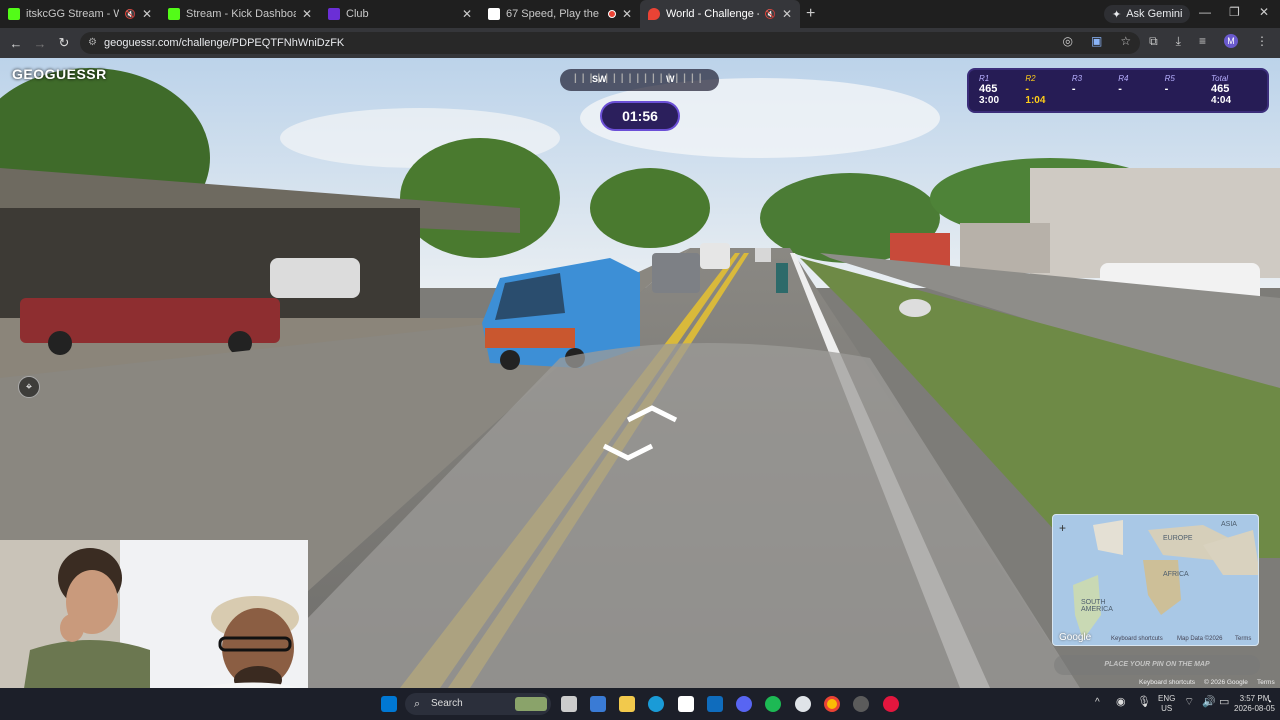 This screenshot has width=1280, height=720. I want to click on new-tab-button: +, so click(810, 14).